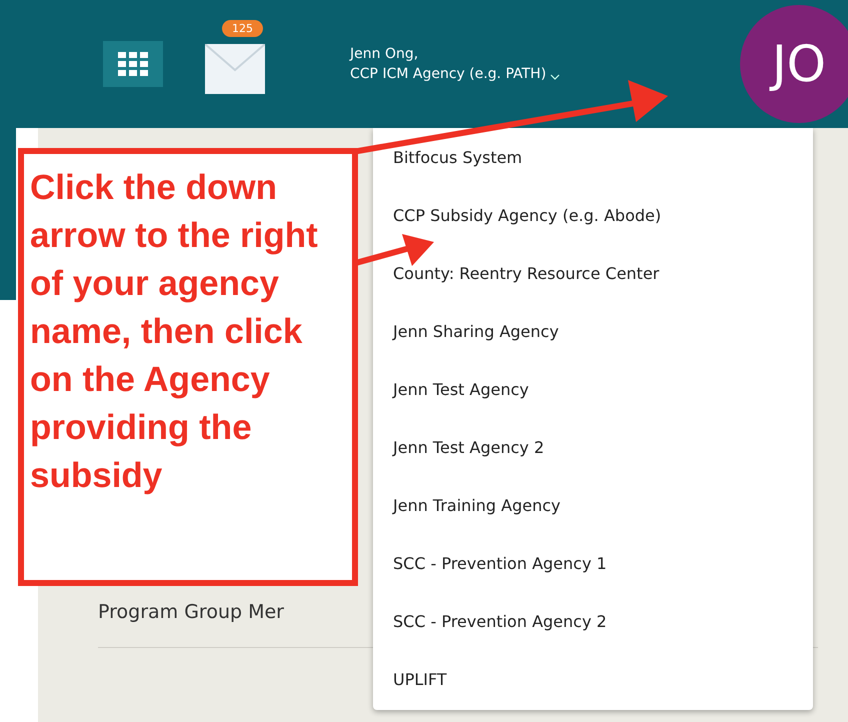 Image resolution: width=848 pixels, height=722 pixels. Describe the element at coordinates (593, 274) in the screenshot. I see `menu-item: County: Reentry Resource Center` at that location.